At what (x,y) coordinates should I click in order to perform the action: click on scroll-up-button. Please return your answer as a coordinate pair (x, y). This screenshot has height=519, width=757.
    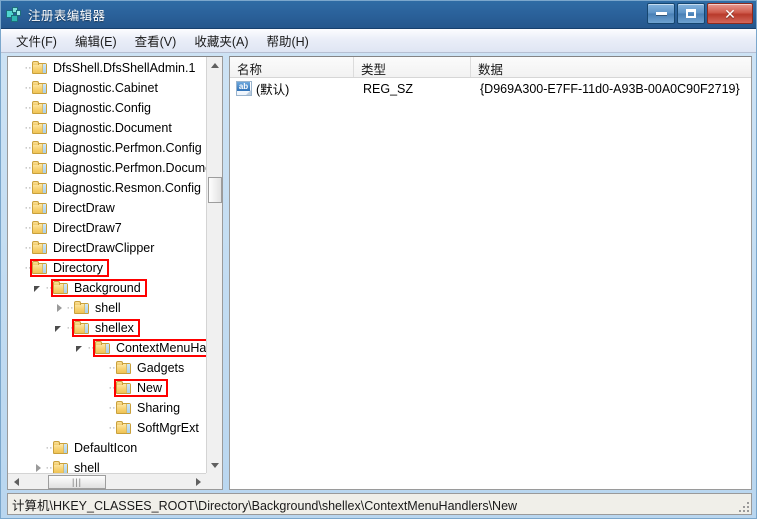
    Looking at the image, I should click on (214, 65).